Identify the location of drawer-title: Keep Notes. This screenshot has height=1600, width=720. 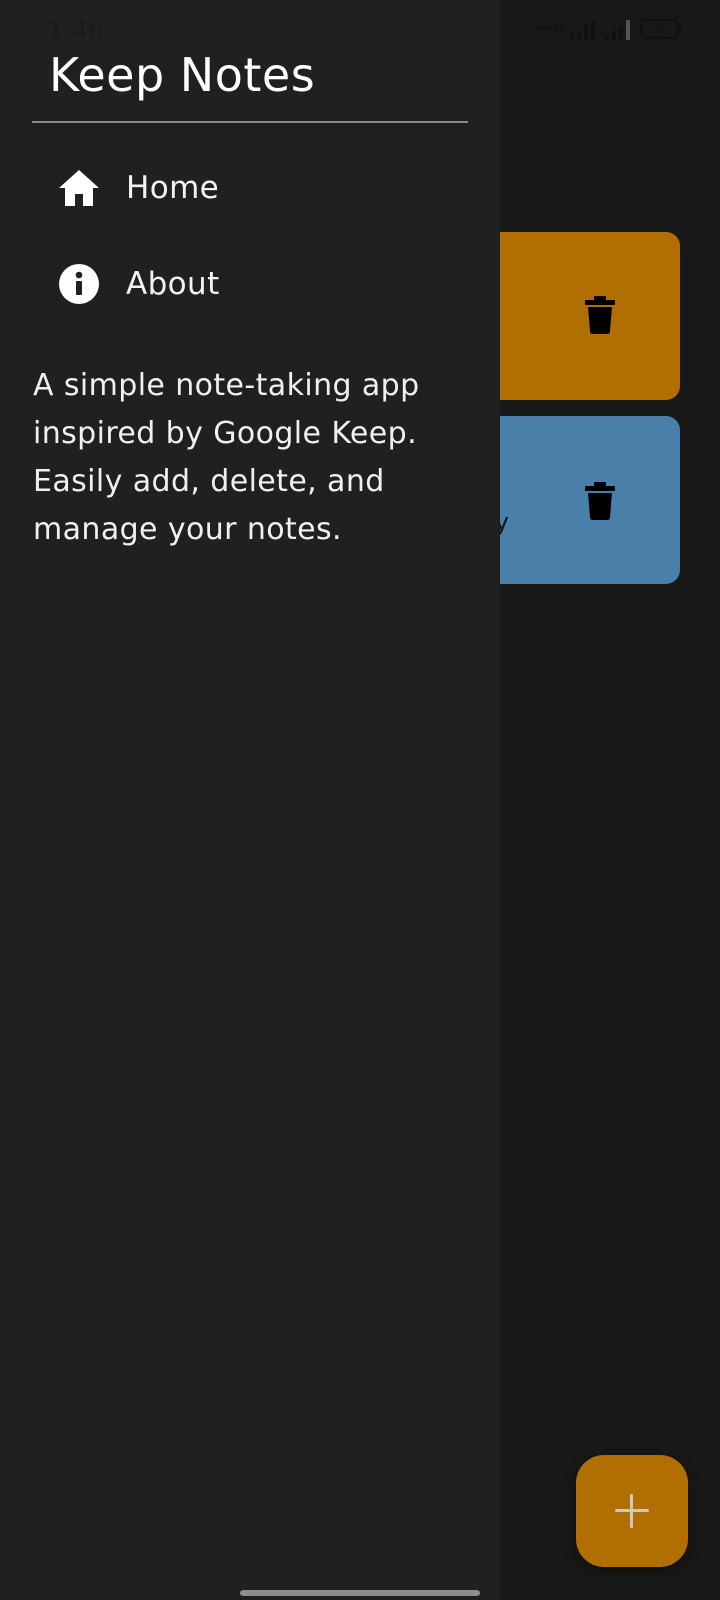
(182, 75).